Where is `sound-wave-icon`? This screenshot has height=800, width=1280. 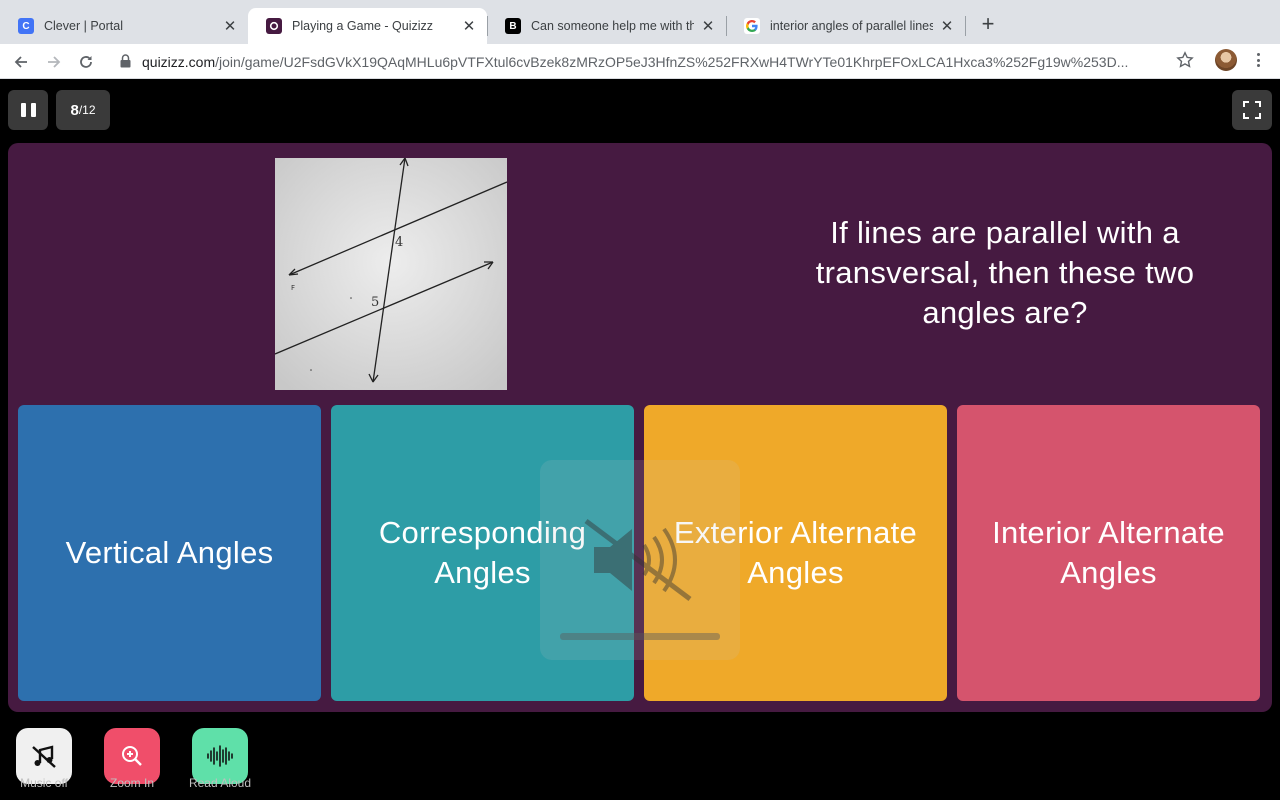
sound-wave-icon is located at coordinates (220, 756).